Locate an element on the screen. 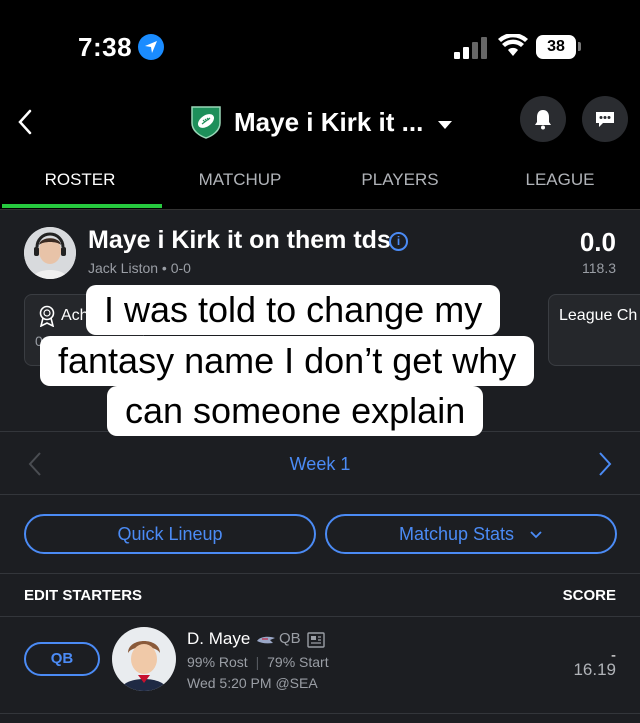 The image size is (640, 723). game-info: Wed 5:20 PM @SEA is located at coordinates (252, 683).